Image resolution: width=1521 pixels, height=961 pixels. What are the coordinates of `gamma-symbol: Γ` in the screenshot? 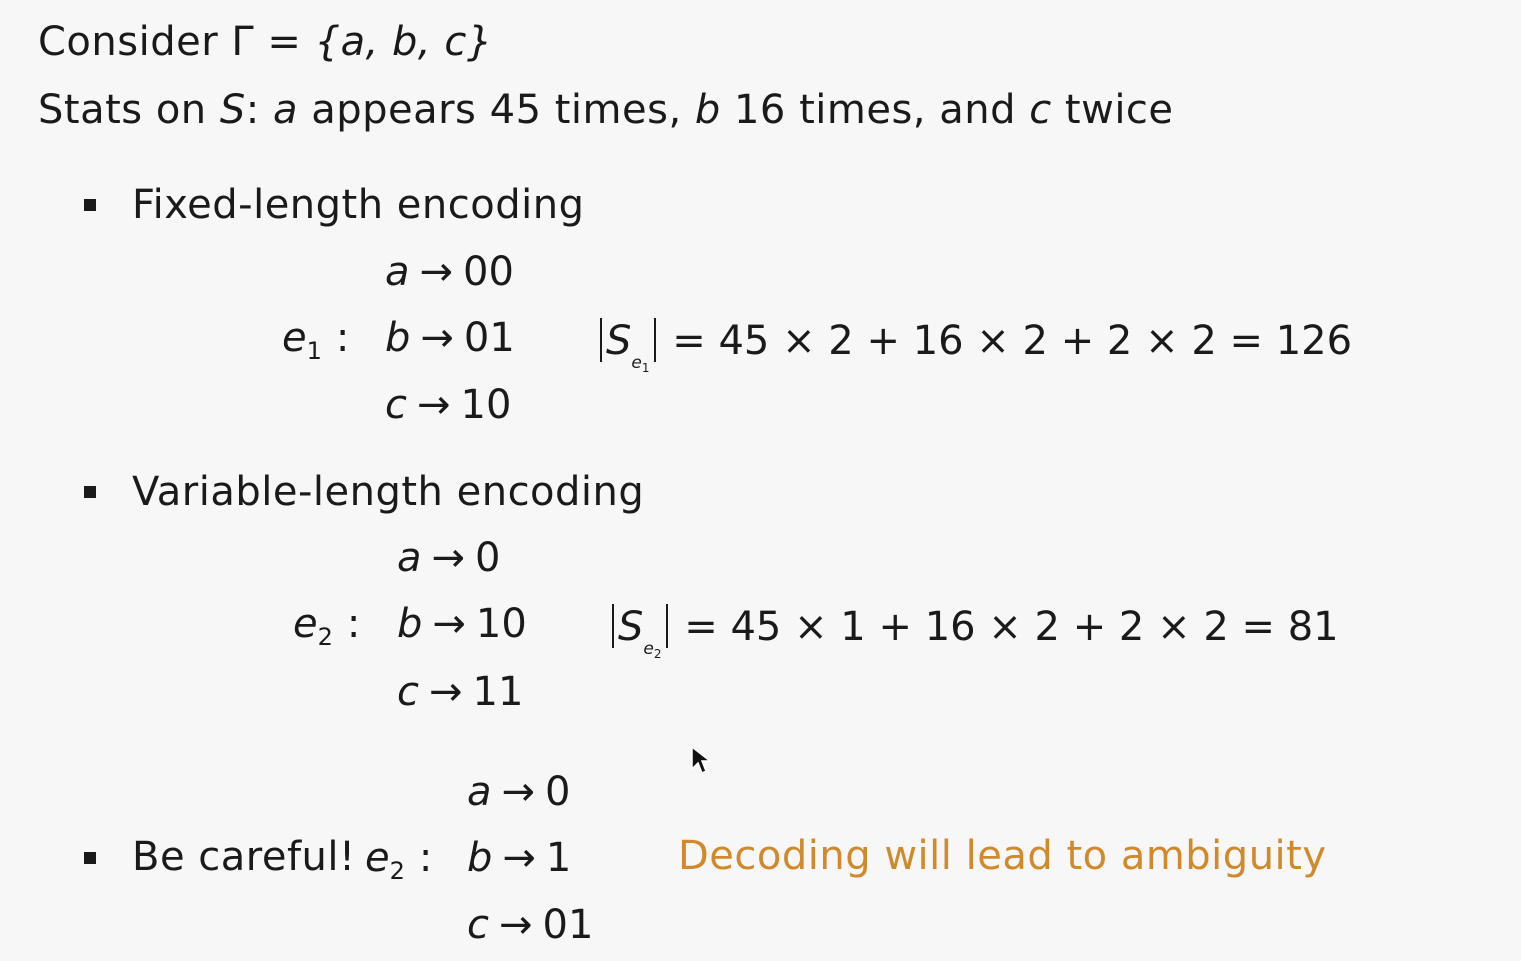 It's located at (243, 42).